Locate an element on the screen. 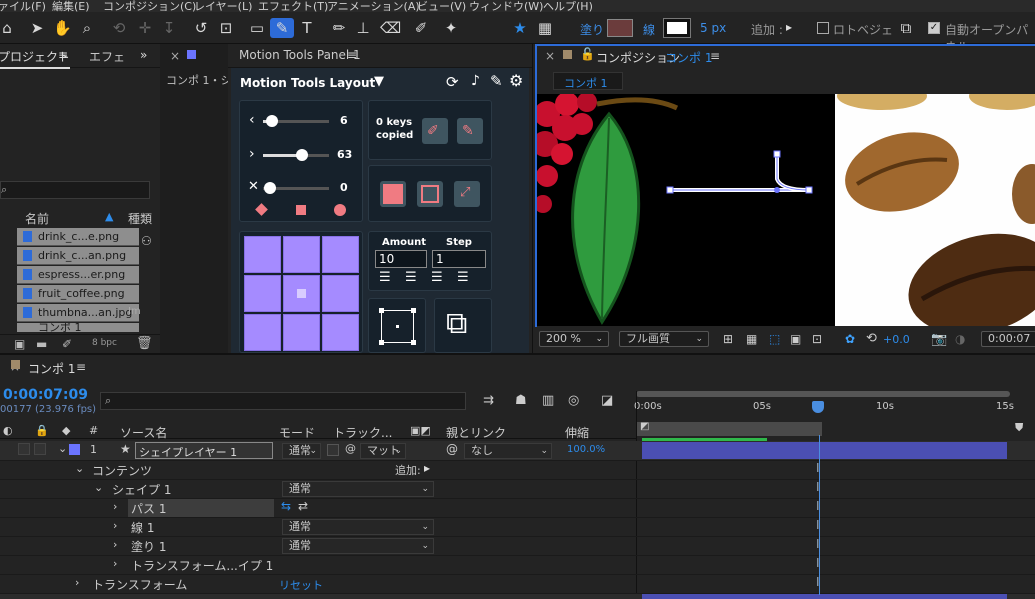 The width and height of the screenshot is (1035, 599). name-column-header: 名前 is located at coordinates (37, 218).